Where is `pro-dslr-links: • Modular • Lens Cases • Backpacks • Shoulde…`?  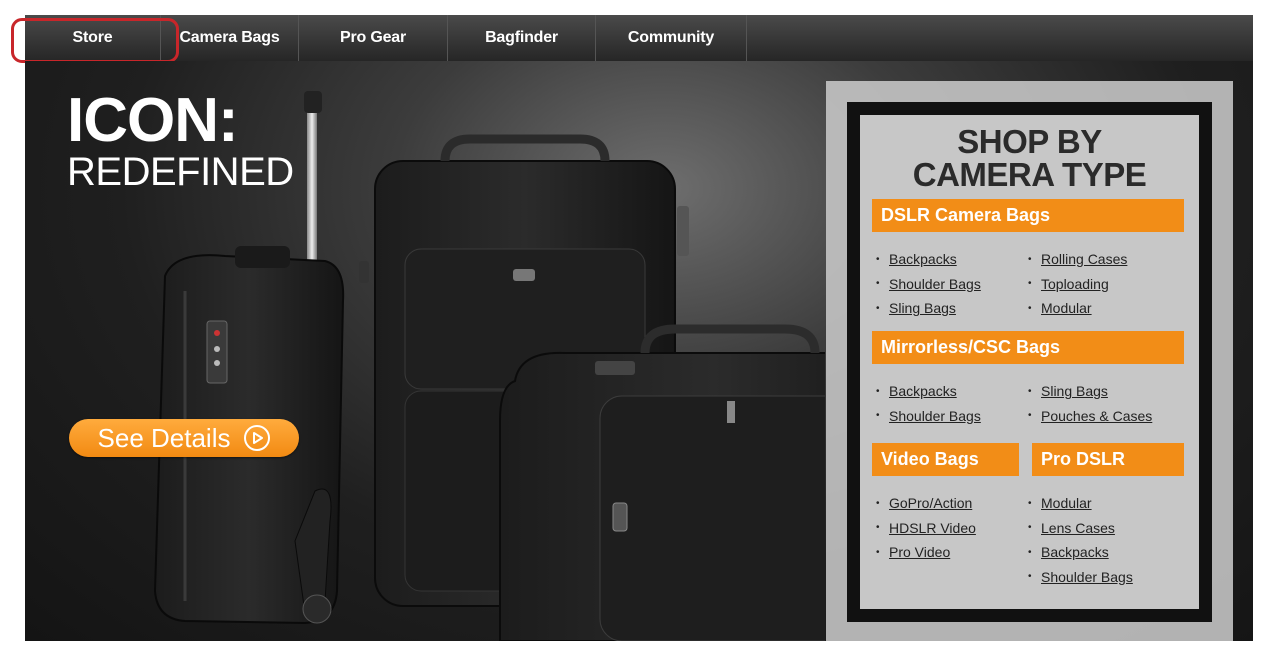
pro-dslr-links: • Modular • Lens Cases • Backpacks • Shoulde… is located at coordinates (1080, 540).